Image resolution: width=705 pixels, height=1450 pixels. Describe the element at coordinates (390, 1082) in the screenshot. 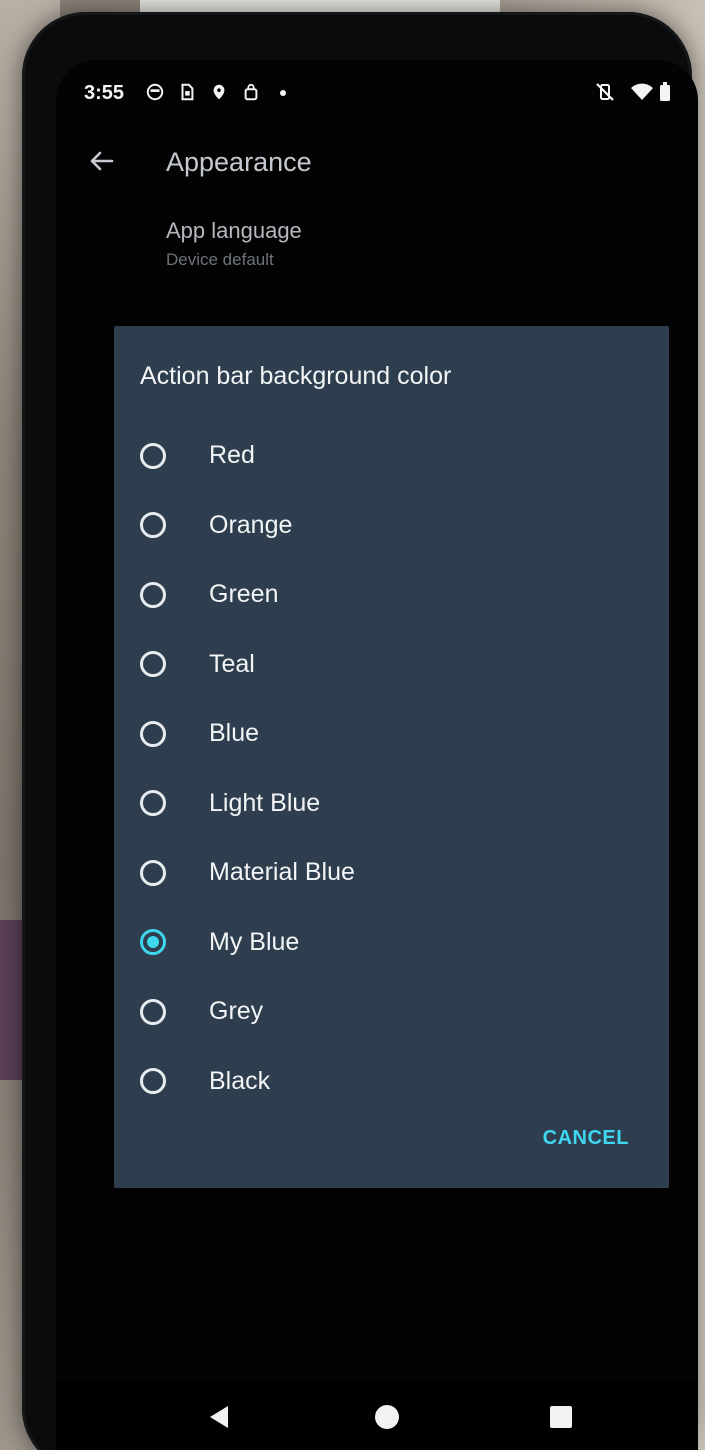

I see `option-black: Black` at that location.